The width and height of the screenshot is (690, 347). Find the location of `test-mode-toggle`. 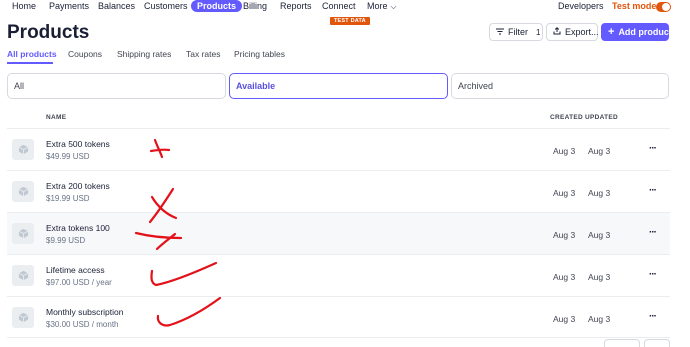

test-mode-toggle is located at coordinates (663, 7).